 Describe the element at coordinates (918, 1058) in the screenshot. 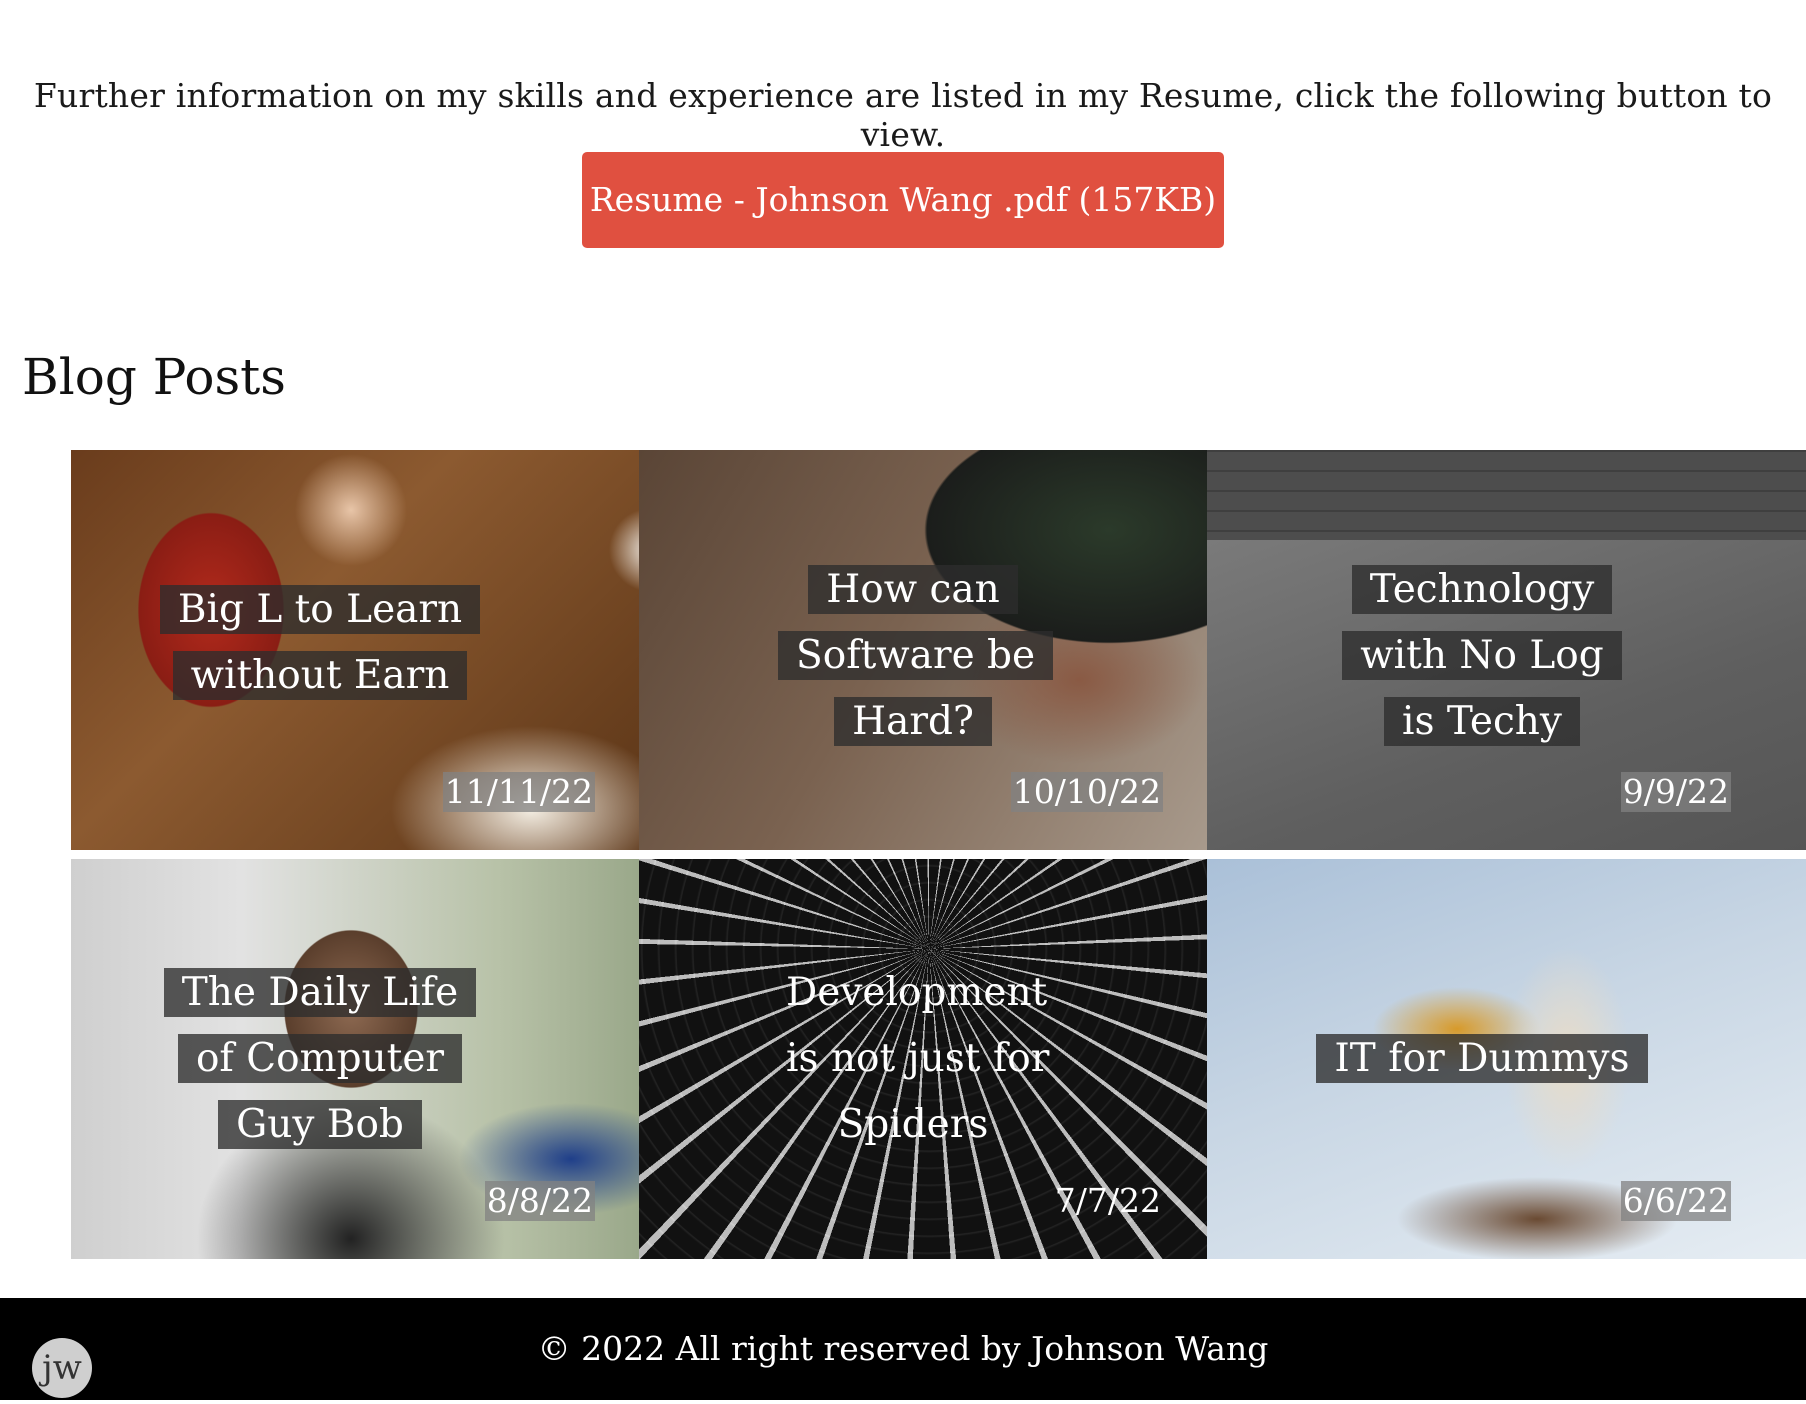

I see `blog-post-title: Development is not just for Spiders` at that location.